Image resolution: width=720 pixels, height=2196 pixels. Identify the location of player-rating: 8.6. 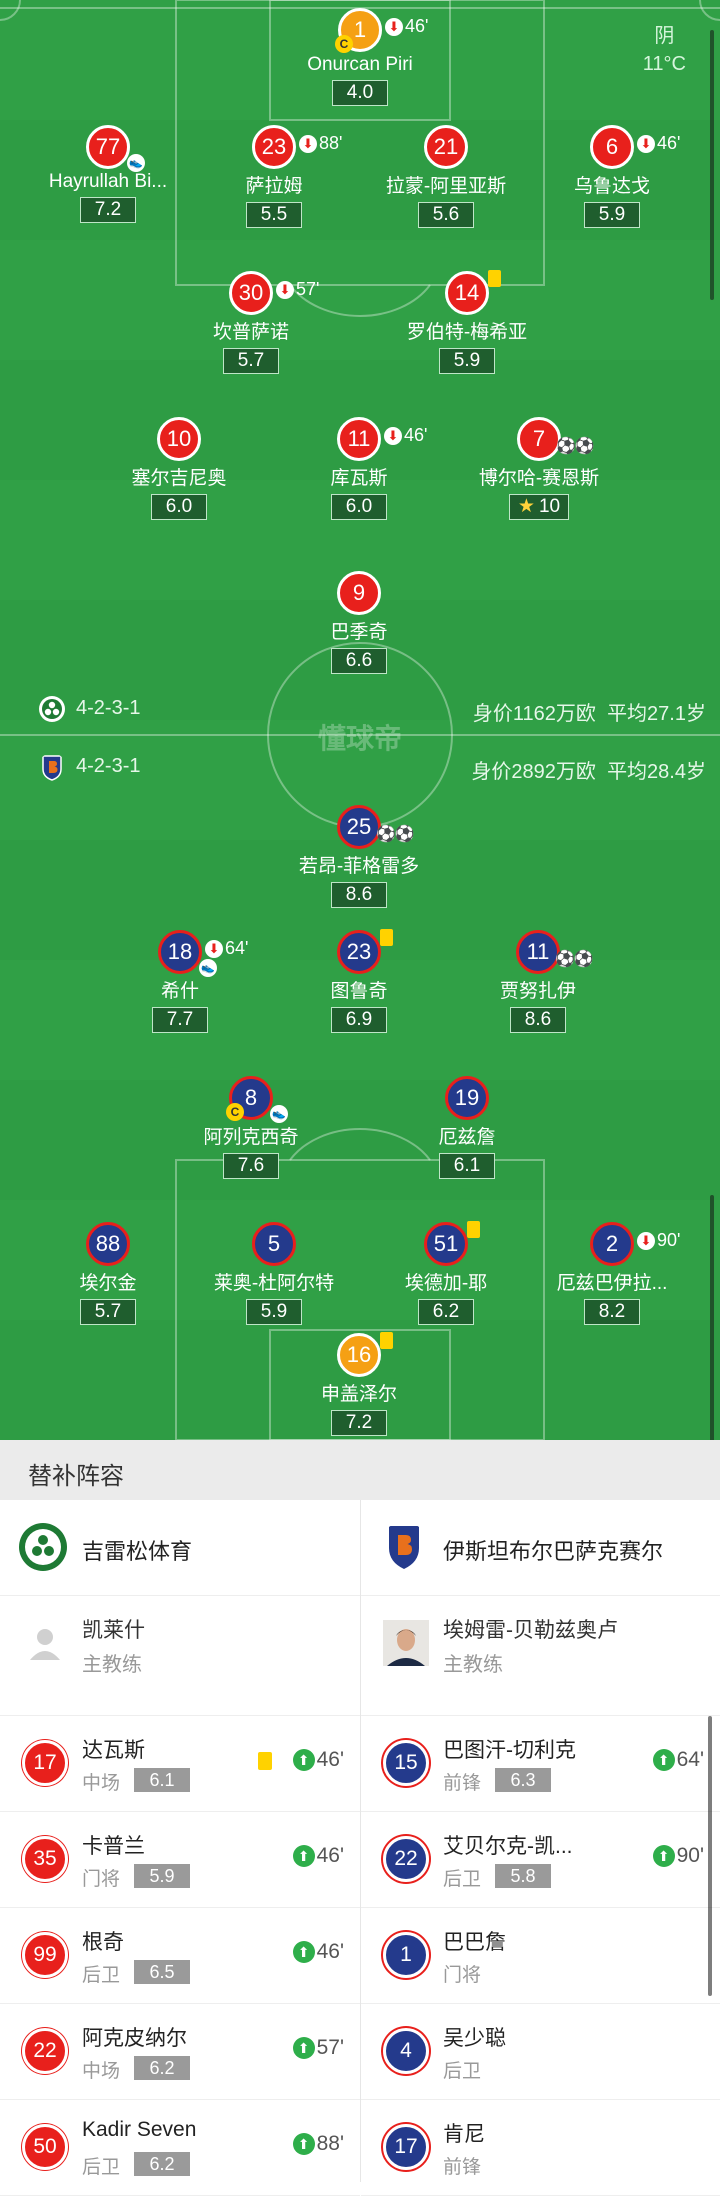
(538, 1020).